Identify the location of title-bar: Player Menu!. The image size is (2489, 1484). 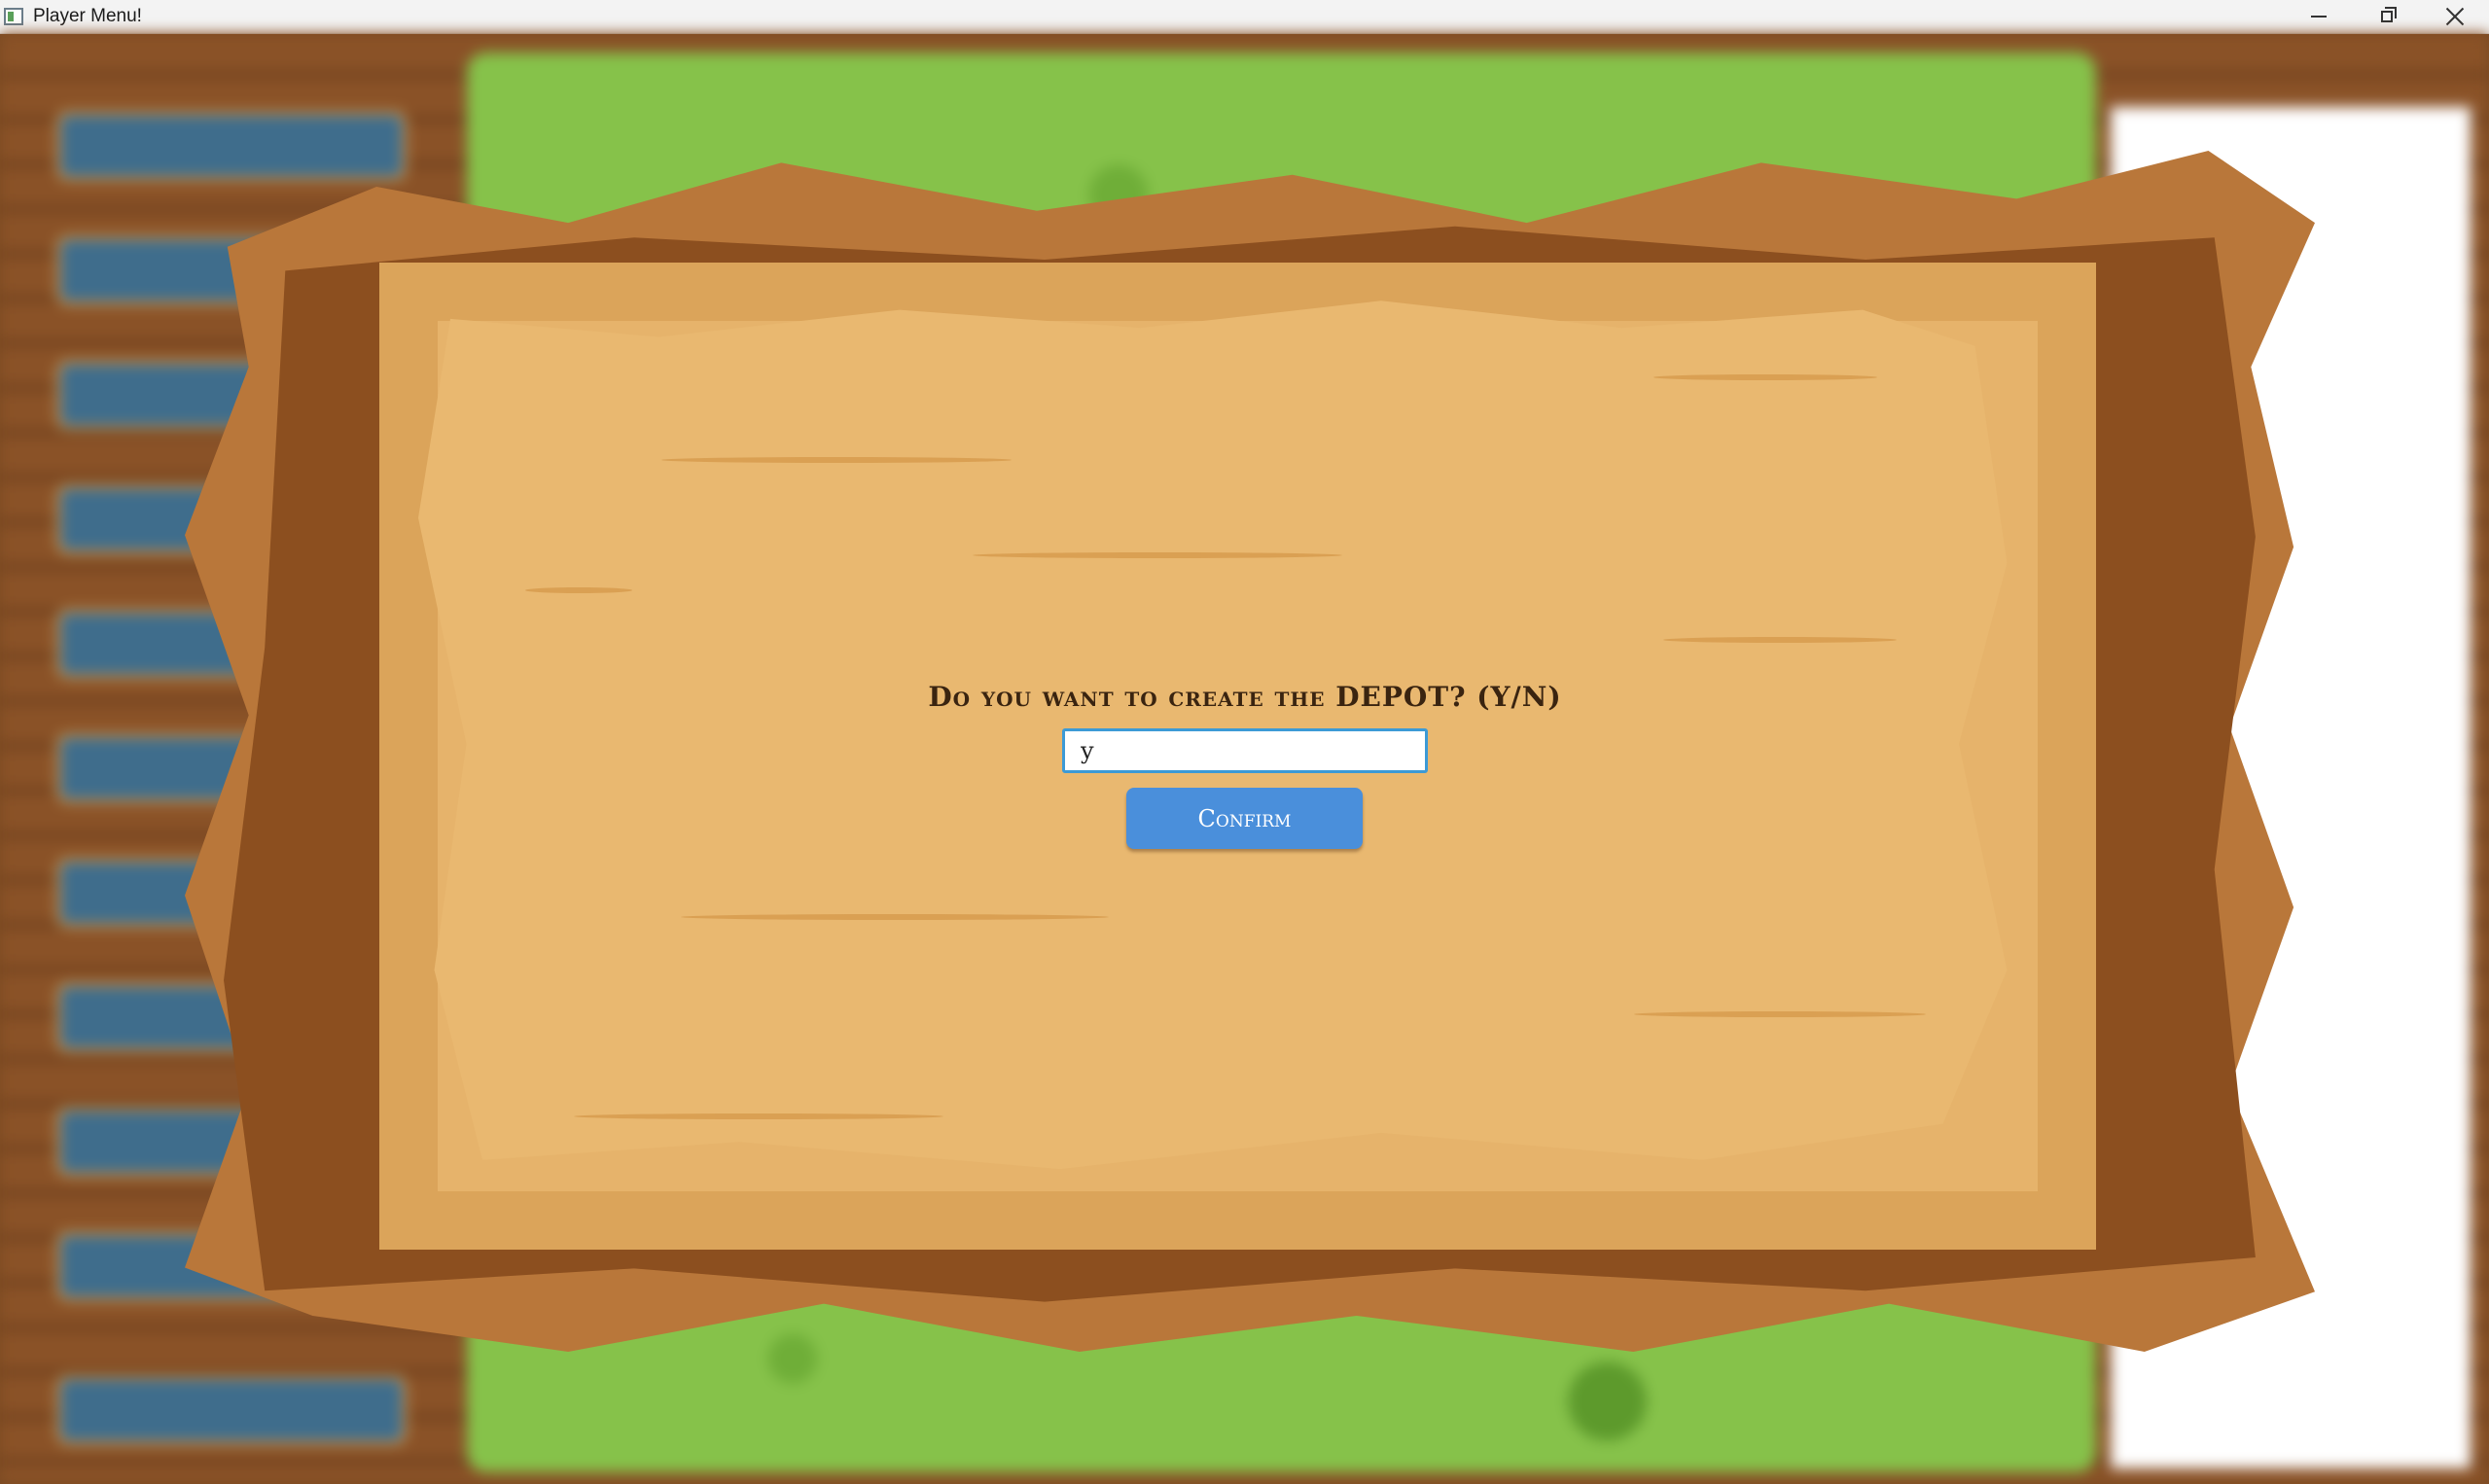
(1244, 17).